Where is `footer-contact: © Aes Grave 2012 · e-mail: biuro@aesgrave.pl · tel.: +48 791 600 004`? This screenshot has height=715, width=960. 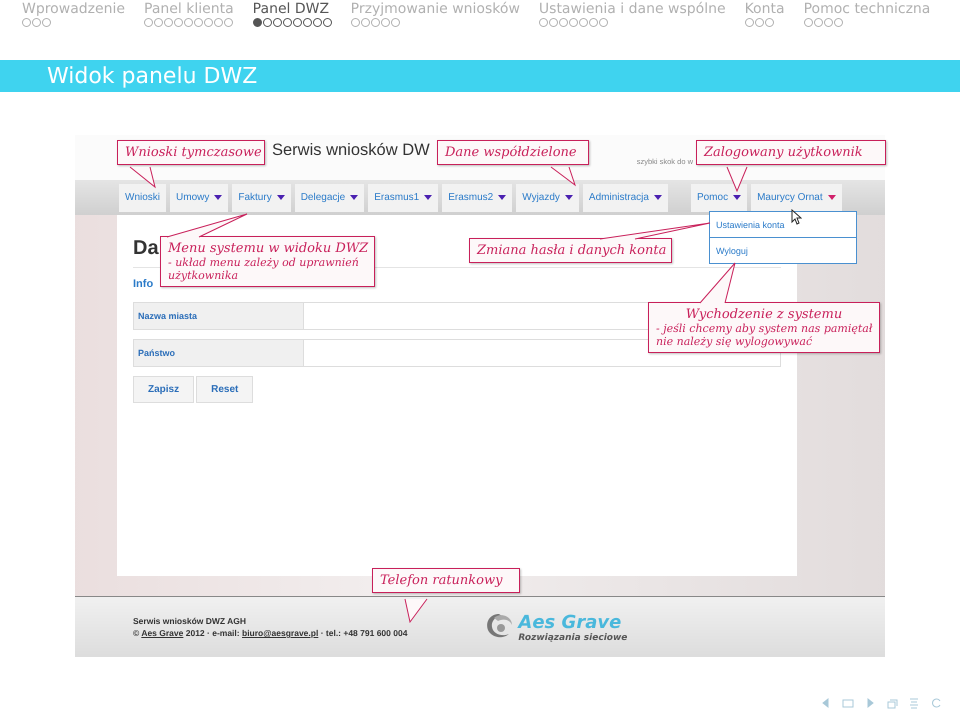 footer-contact: © Aes Grave 2012 · e-mail: biuro@aesgrave.pl · tel.: +48 791 600 004 is located at coordinates (270, 633).